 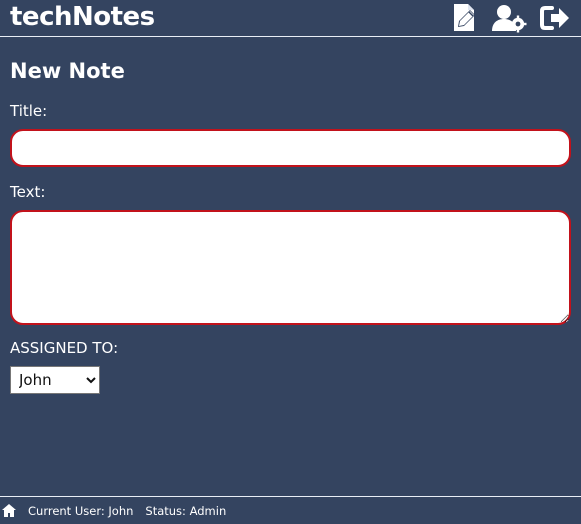 What do you see at coordinates (55, 380) in the screenshot?
I see `assigned-user-select: John` at bounding box center [55, 380].